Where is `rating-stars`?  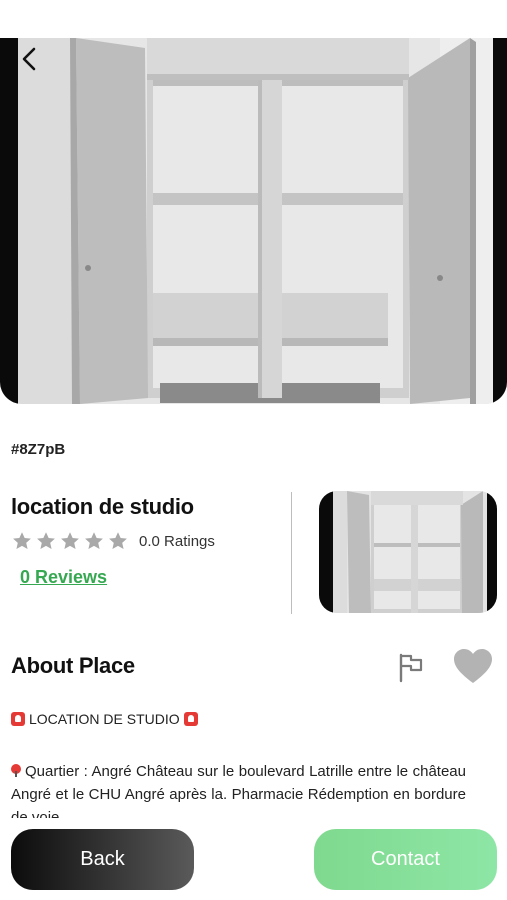
rating-stars is located at coordinates (70, 541).